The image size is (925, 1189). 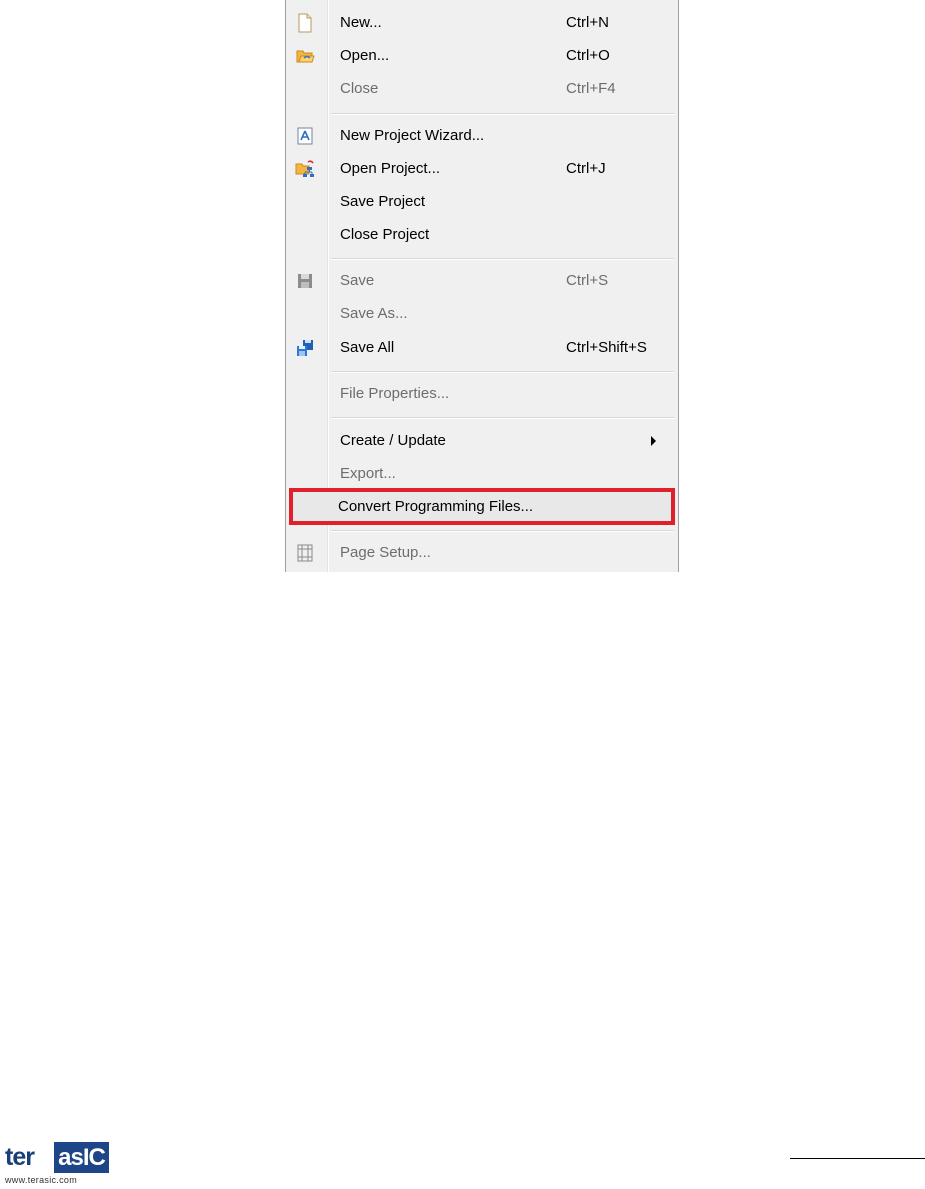 I want to click on open-folder-icon, so click(x=305, y=56).